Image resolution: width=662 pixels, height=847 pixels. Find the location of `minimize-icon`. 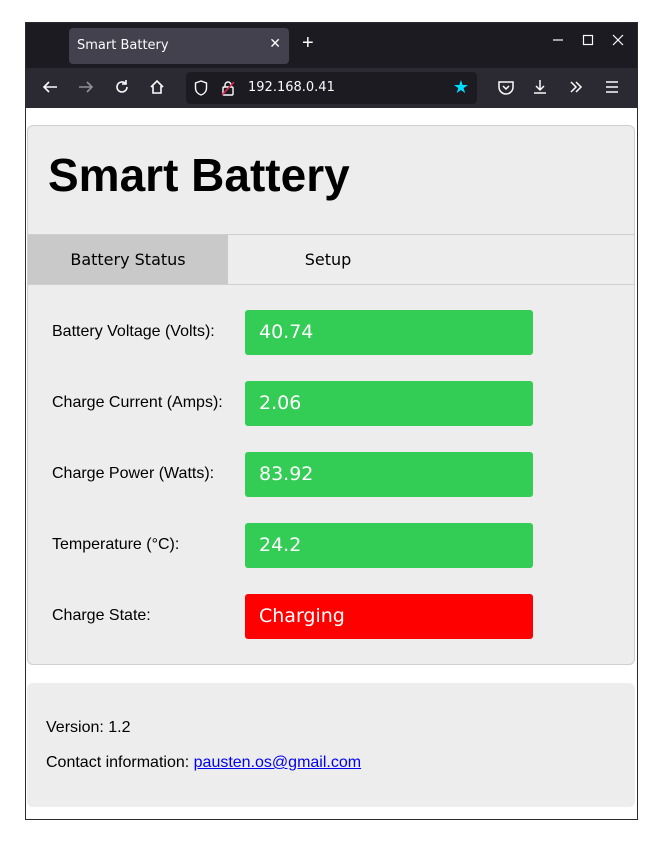

minimize-icon is located at coordinates (558, 40).